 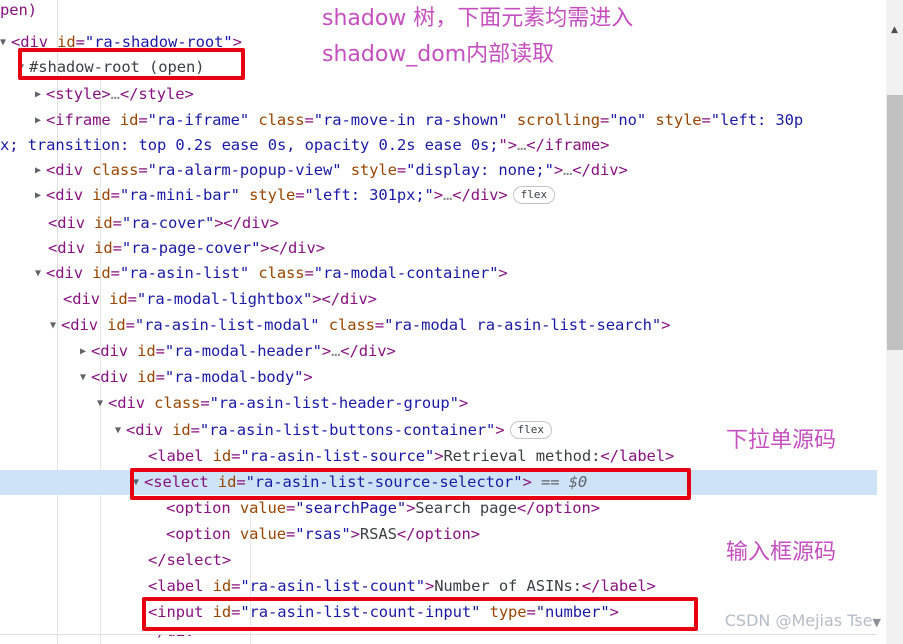 I want to click on scrollbar-thumb, so click(x=895, y=222).